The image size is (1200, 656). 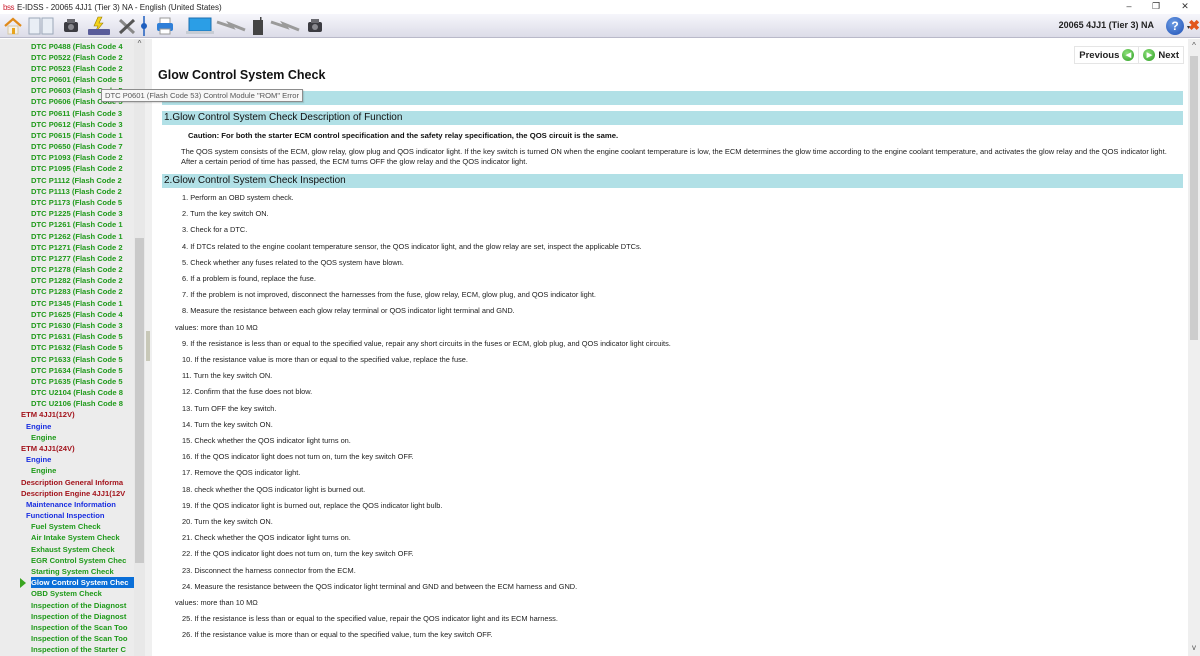 What do you see at coordinates (82, 269) in the screenshot?
I see `tree-item: DTC P1278 (Flash Code 2` at bounding box center [82, 269].